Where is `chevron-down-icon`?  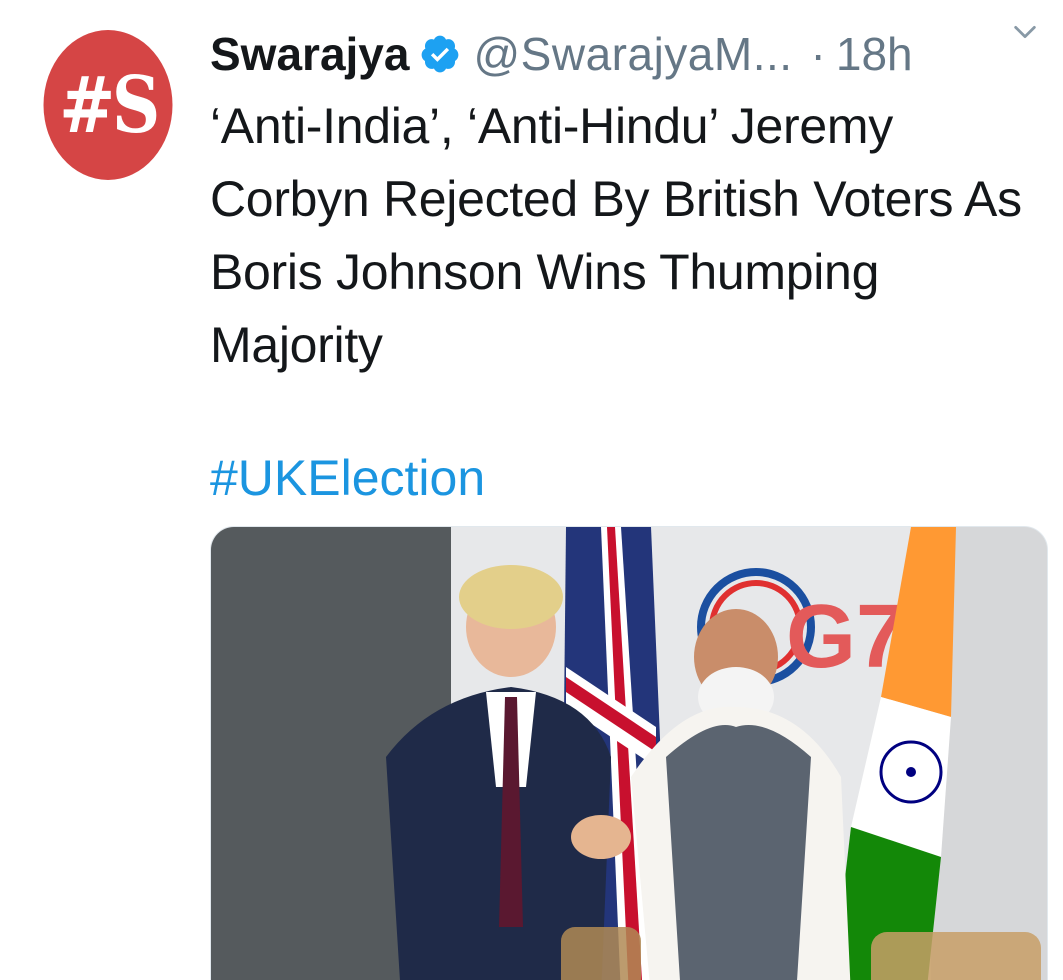 chevron-down-icon is located at coordinates (1025, 32).